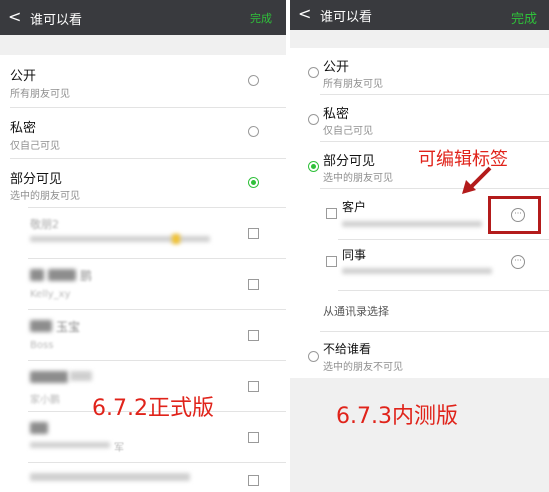 This screenshot has width=549, height=492. Describe the element at coordinates (477, 180) in the screenshot. I see `annotation-arrow-icon` at that location.